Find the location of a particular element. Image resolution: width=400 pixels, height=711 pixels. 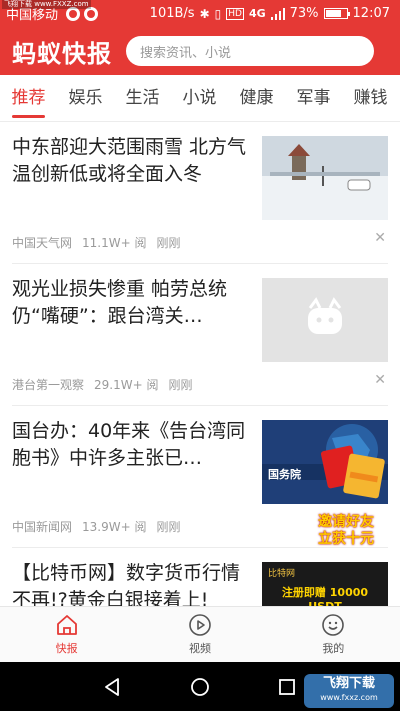

watermark-top: 飞翔下载 www.FXXZ.com is located at coordinates (46, 4).